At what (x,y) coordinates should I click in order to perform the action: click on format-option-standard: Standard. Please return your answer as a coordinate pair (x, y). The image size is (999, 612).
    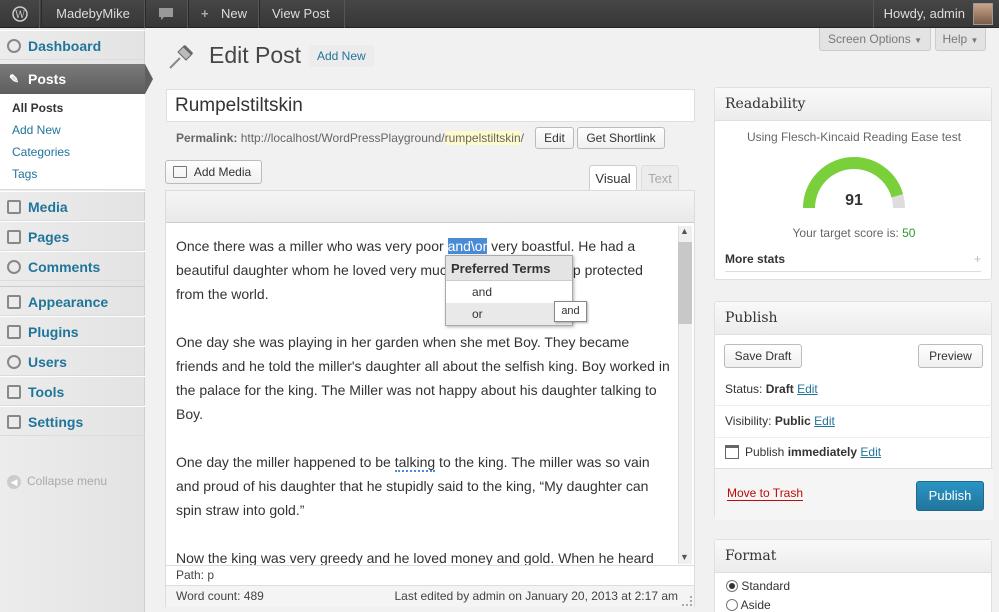
    Looking at the image, I should click on (758, 586).